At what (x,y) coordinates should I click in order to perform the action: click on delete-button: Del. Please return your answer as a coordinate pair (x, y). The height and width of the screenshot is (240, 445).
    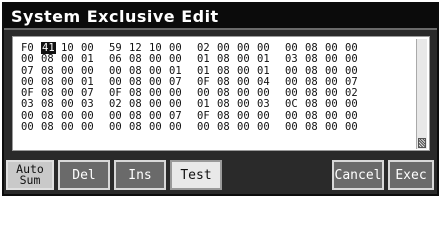
    Looking at the image, I should click on (84, 175).